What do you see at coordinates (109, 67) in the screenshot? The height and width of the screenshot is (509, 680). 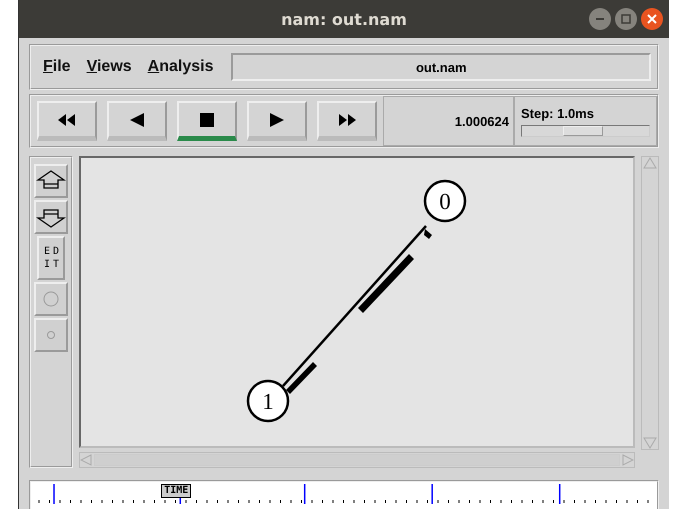 I see `menu-item: Views` at bounding box center [109, 67].